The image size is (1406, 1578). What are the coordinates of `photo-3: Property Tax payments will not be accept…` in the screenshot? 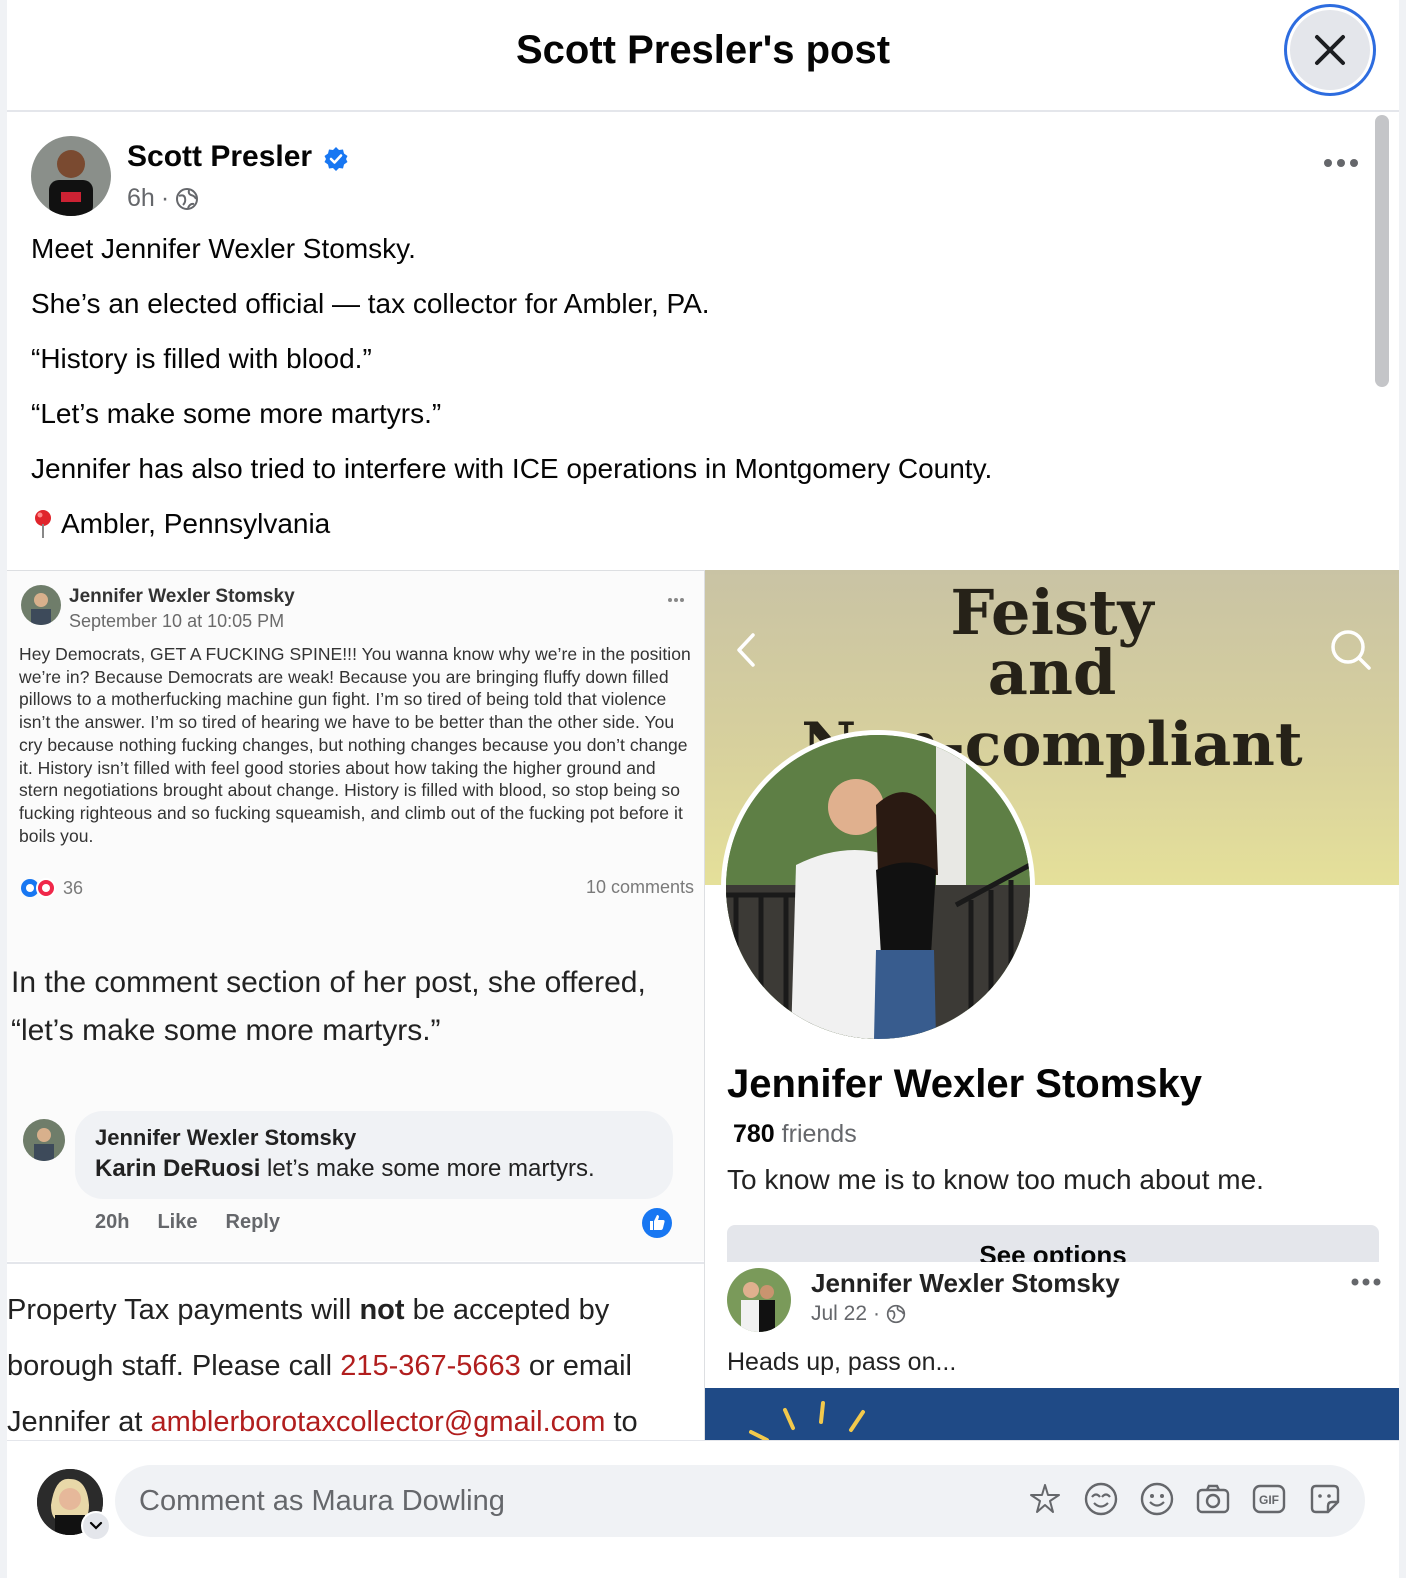 It's located at (355, 1352).